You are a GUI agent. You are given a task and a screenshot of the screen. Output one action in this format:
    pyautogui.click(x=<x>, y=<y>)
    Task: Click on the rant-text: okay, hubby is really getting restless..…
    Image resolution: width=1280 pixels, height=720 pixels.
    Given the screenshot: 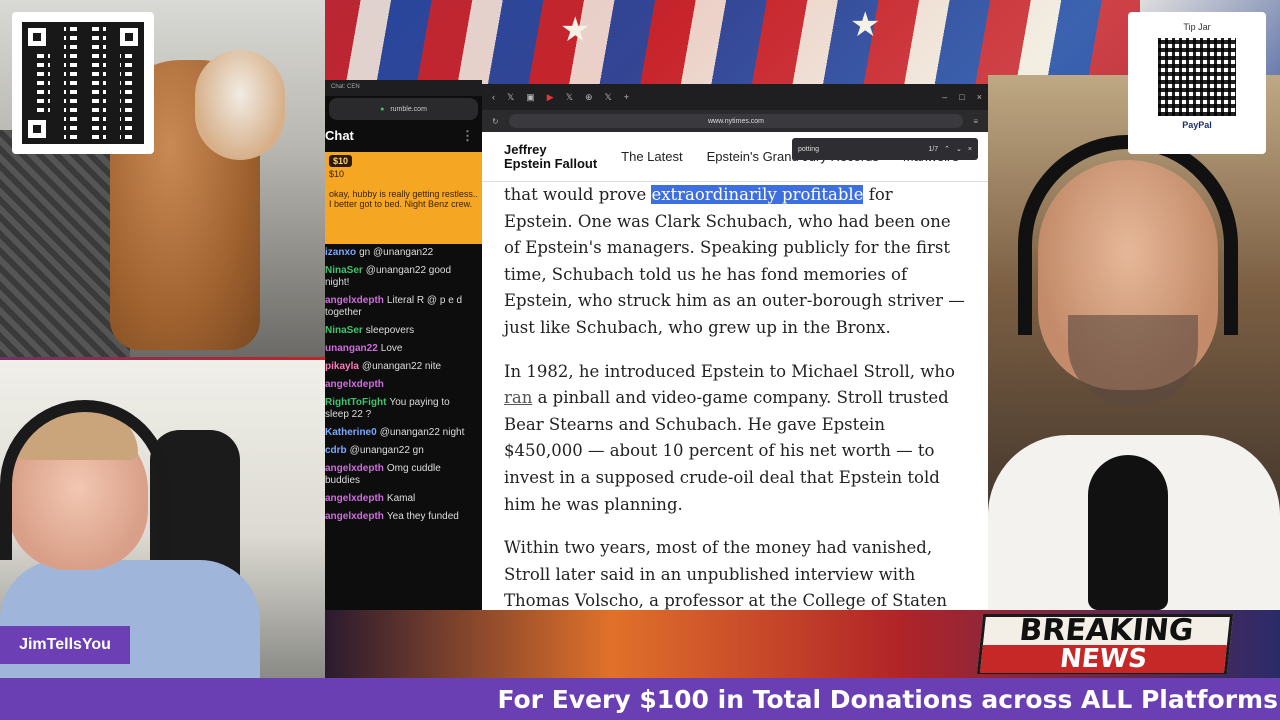 What is the action you would take?
    pyautogui.click(x=403, y=199)
    